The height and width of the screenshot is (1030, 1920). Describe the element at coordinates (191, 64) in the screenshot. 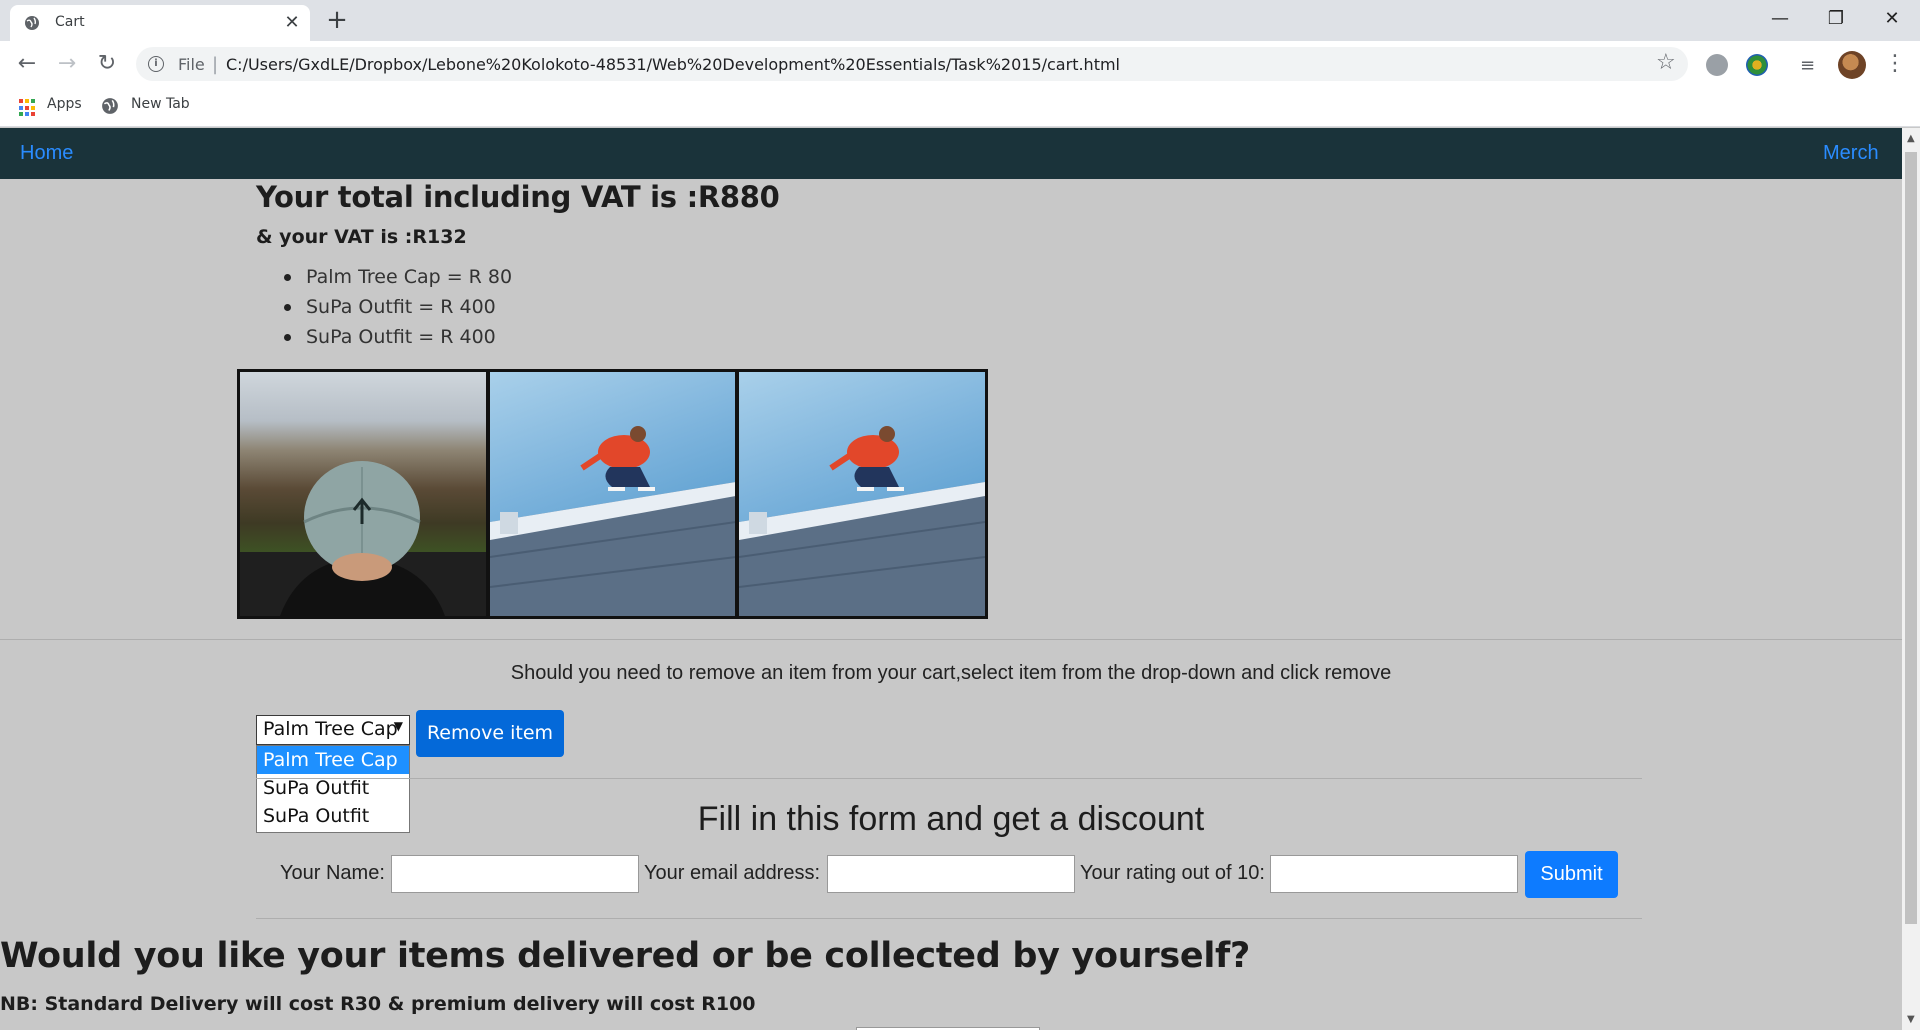

I see `scheme-label: File` at that location.